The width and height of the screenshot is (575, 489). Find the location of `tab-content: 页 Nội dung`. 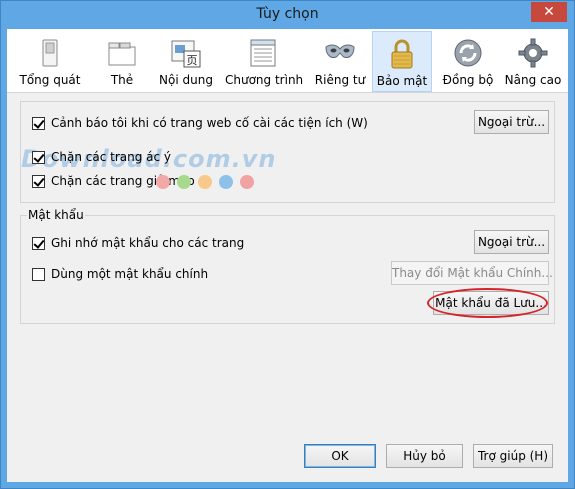

tab-content: 页 Nội dung is located at coordinates (186, 61).